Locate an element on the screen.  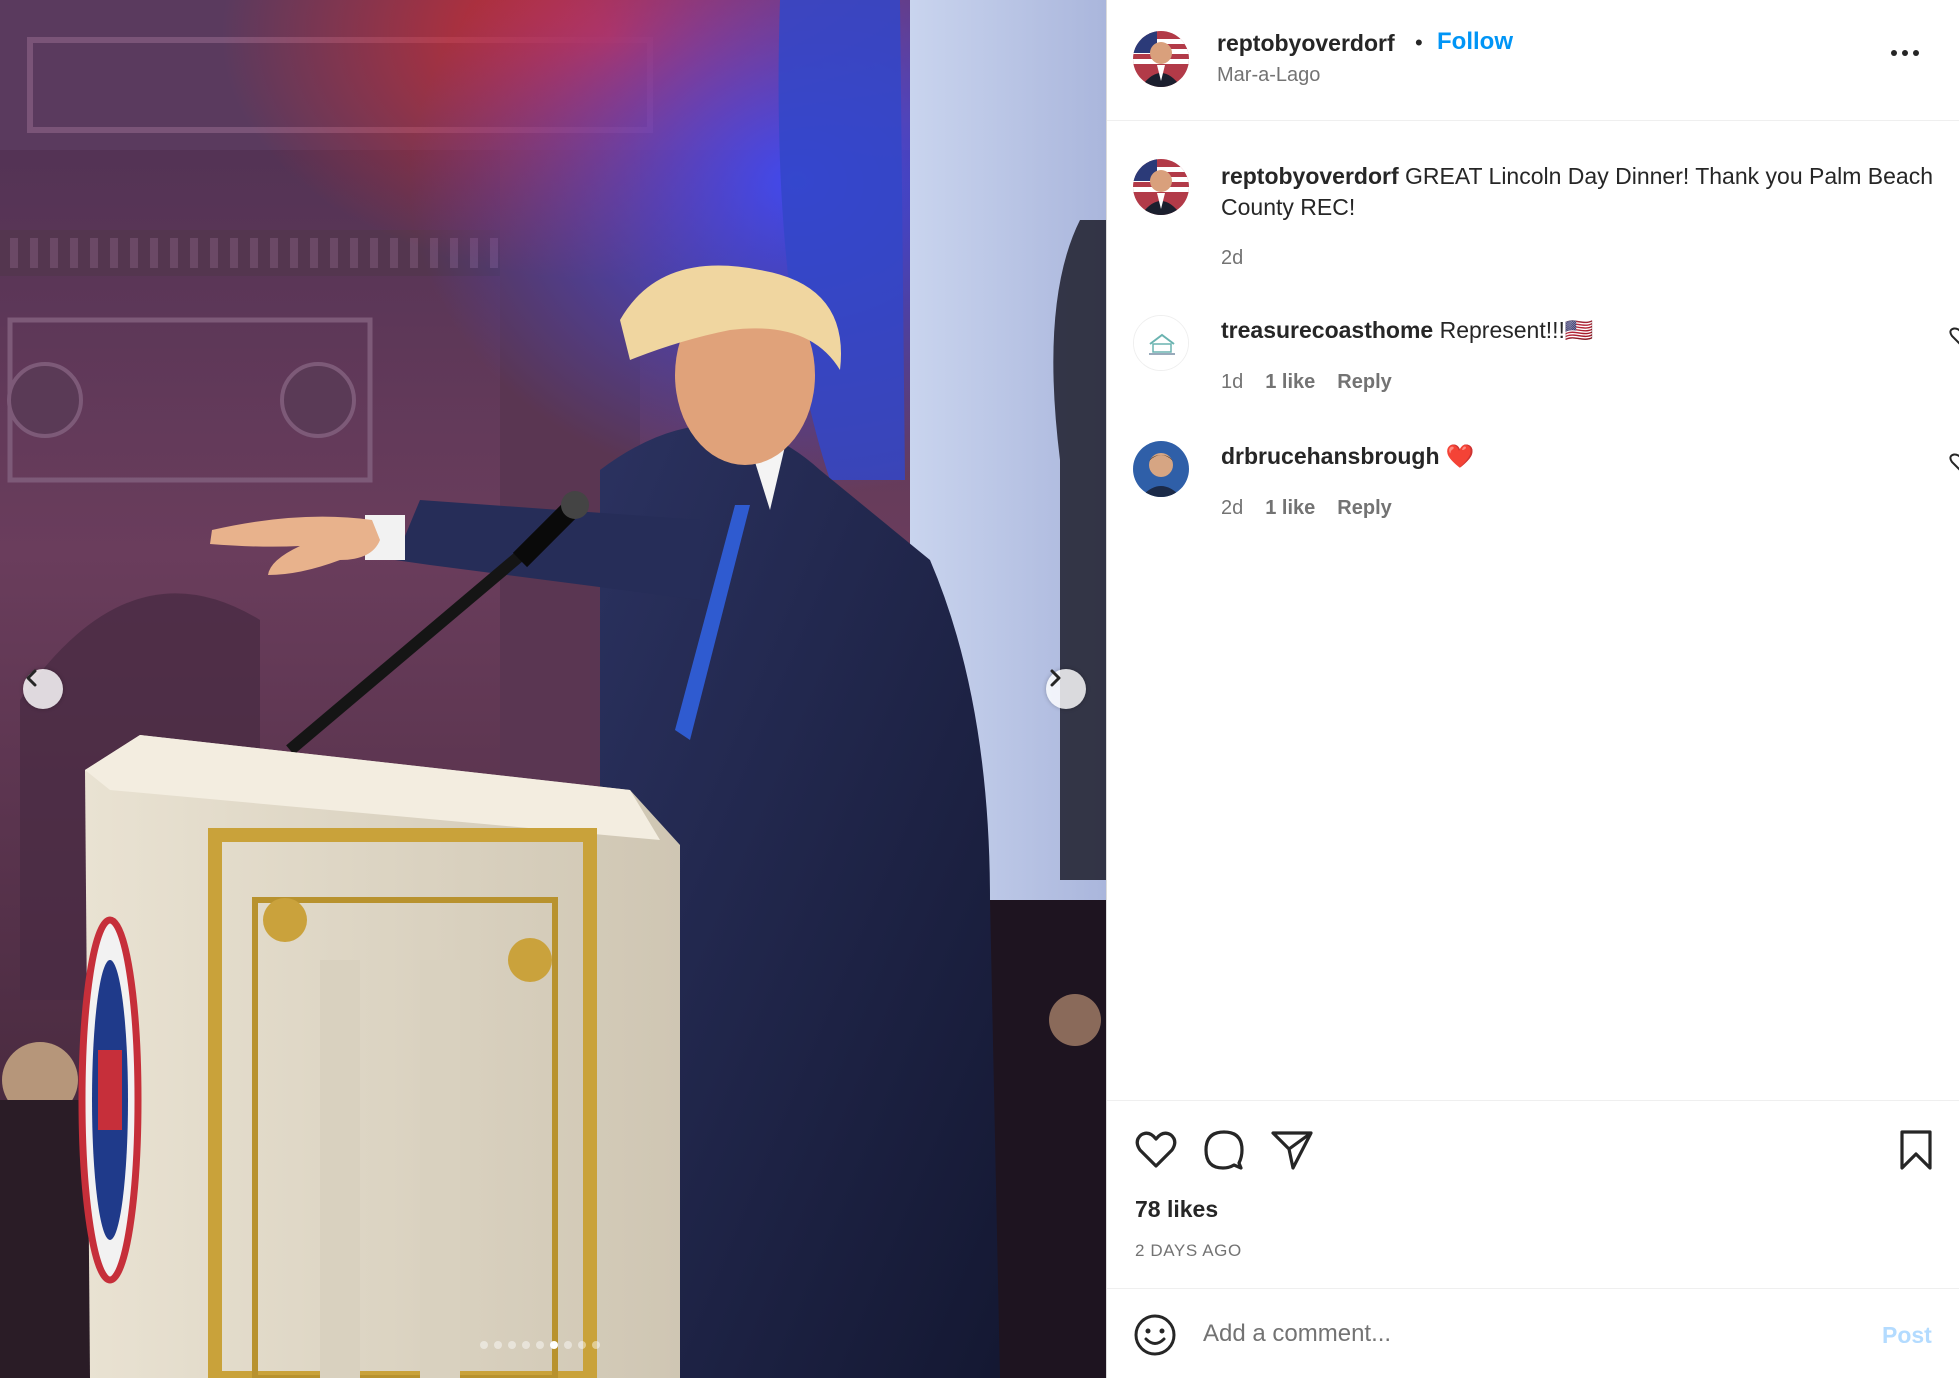
send-icon is located at coordinates (1292, 1150).